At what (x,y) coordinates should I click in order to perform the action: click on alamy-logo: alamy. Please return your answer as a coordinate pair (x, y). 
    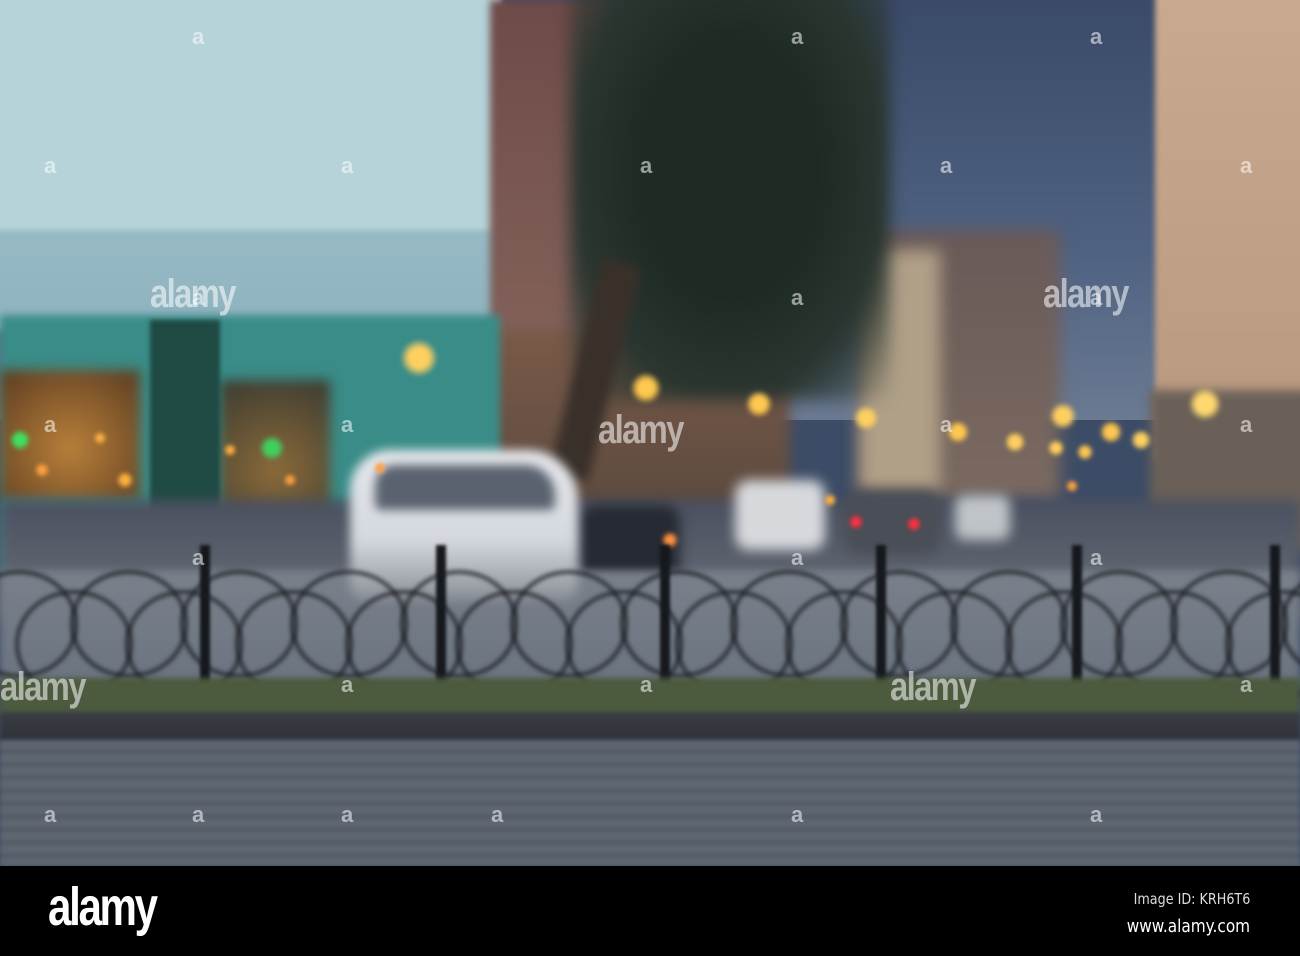
    Looking at the image, I should click on (103, 907).